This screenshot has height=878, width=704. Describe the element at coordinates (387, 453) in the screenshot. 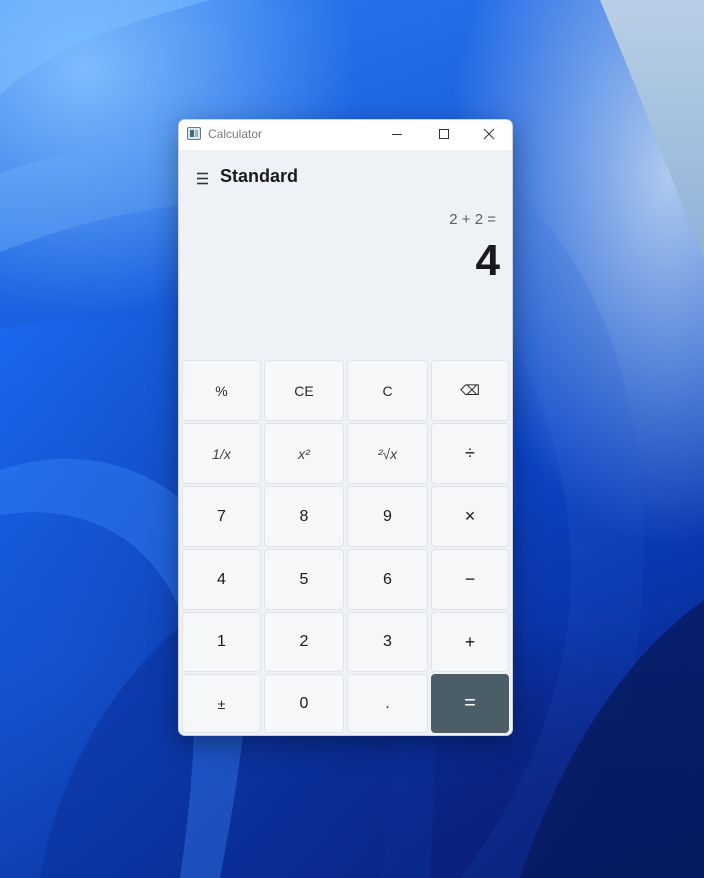

I see `square-root-button: ²√x` at that location.